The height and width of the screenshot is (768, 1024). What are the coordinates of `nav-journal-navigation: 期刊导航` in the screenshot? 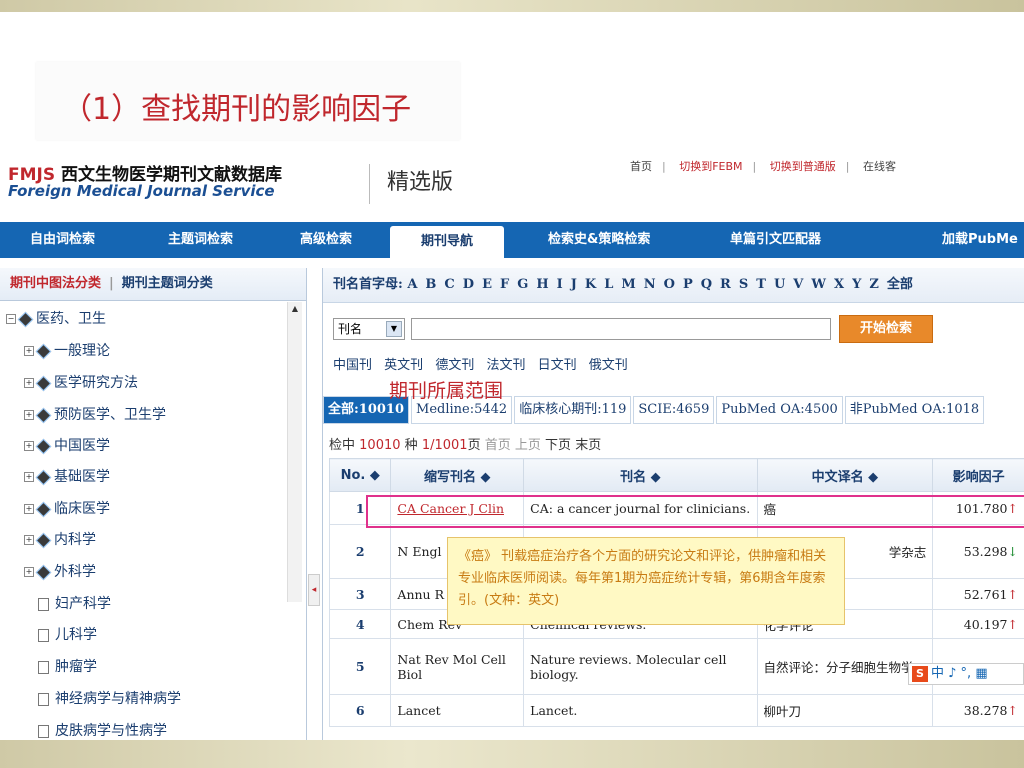 It's located at (447, 242).